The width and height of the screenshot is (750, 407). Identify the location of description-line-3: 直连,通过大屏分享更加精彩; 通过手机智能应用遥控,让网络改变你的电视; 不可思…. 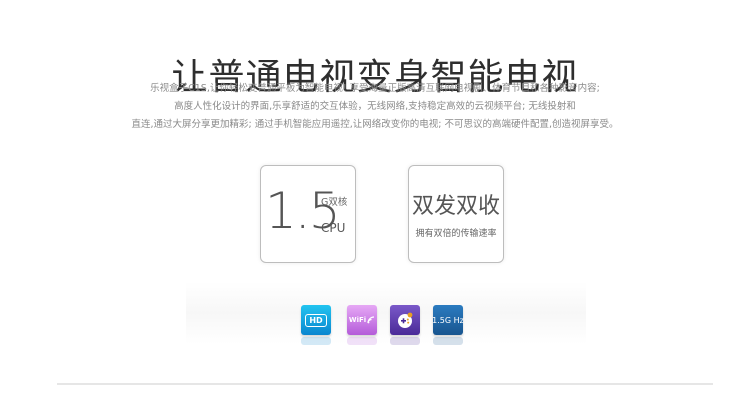
(375, 124).